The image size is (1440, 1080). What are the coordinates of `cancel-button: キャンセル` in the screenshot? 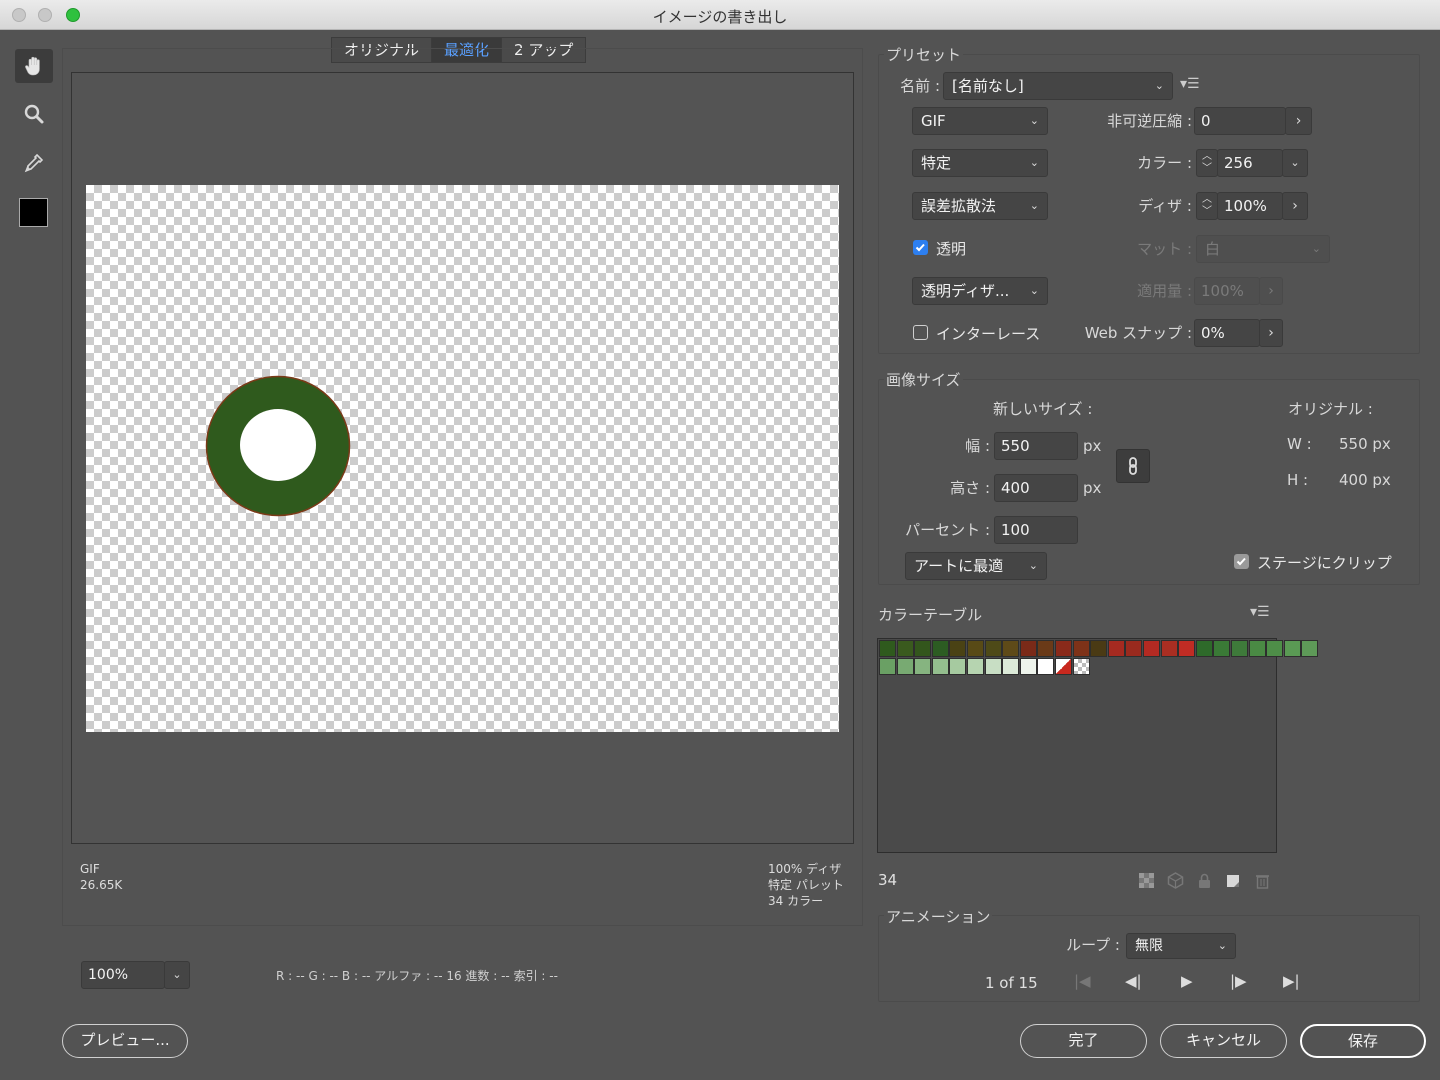 It's located at (1223, 1041).